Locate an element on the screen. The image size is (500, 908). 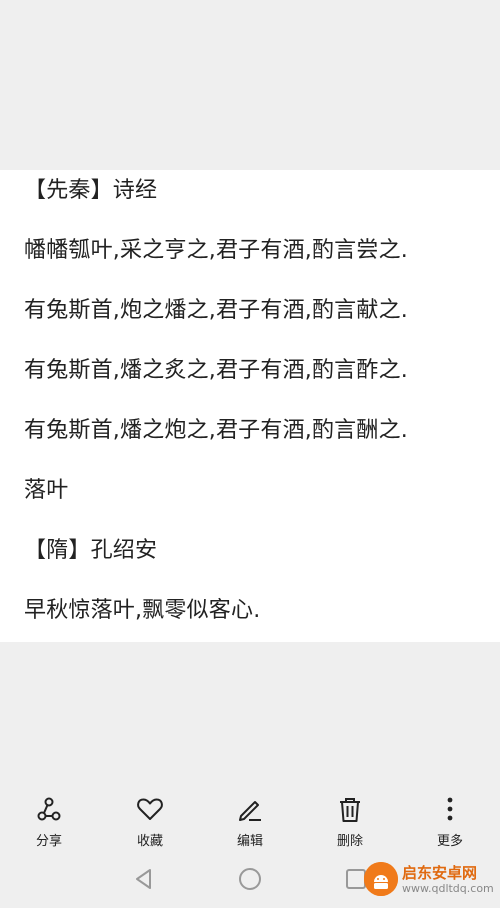
watermark-url: www.qdltdq.com is located at coordinates (448, 888).